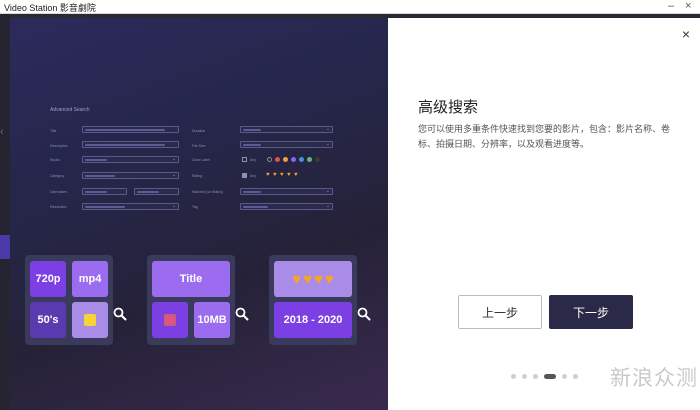 This screenshot has height=410, width=700. Describe the element at coordinates (195, 207) in the screenshot. I see `field-label-tag: Tag` at that location.